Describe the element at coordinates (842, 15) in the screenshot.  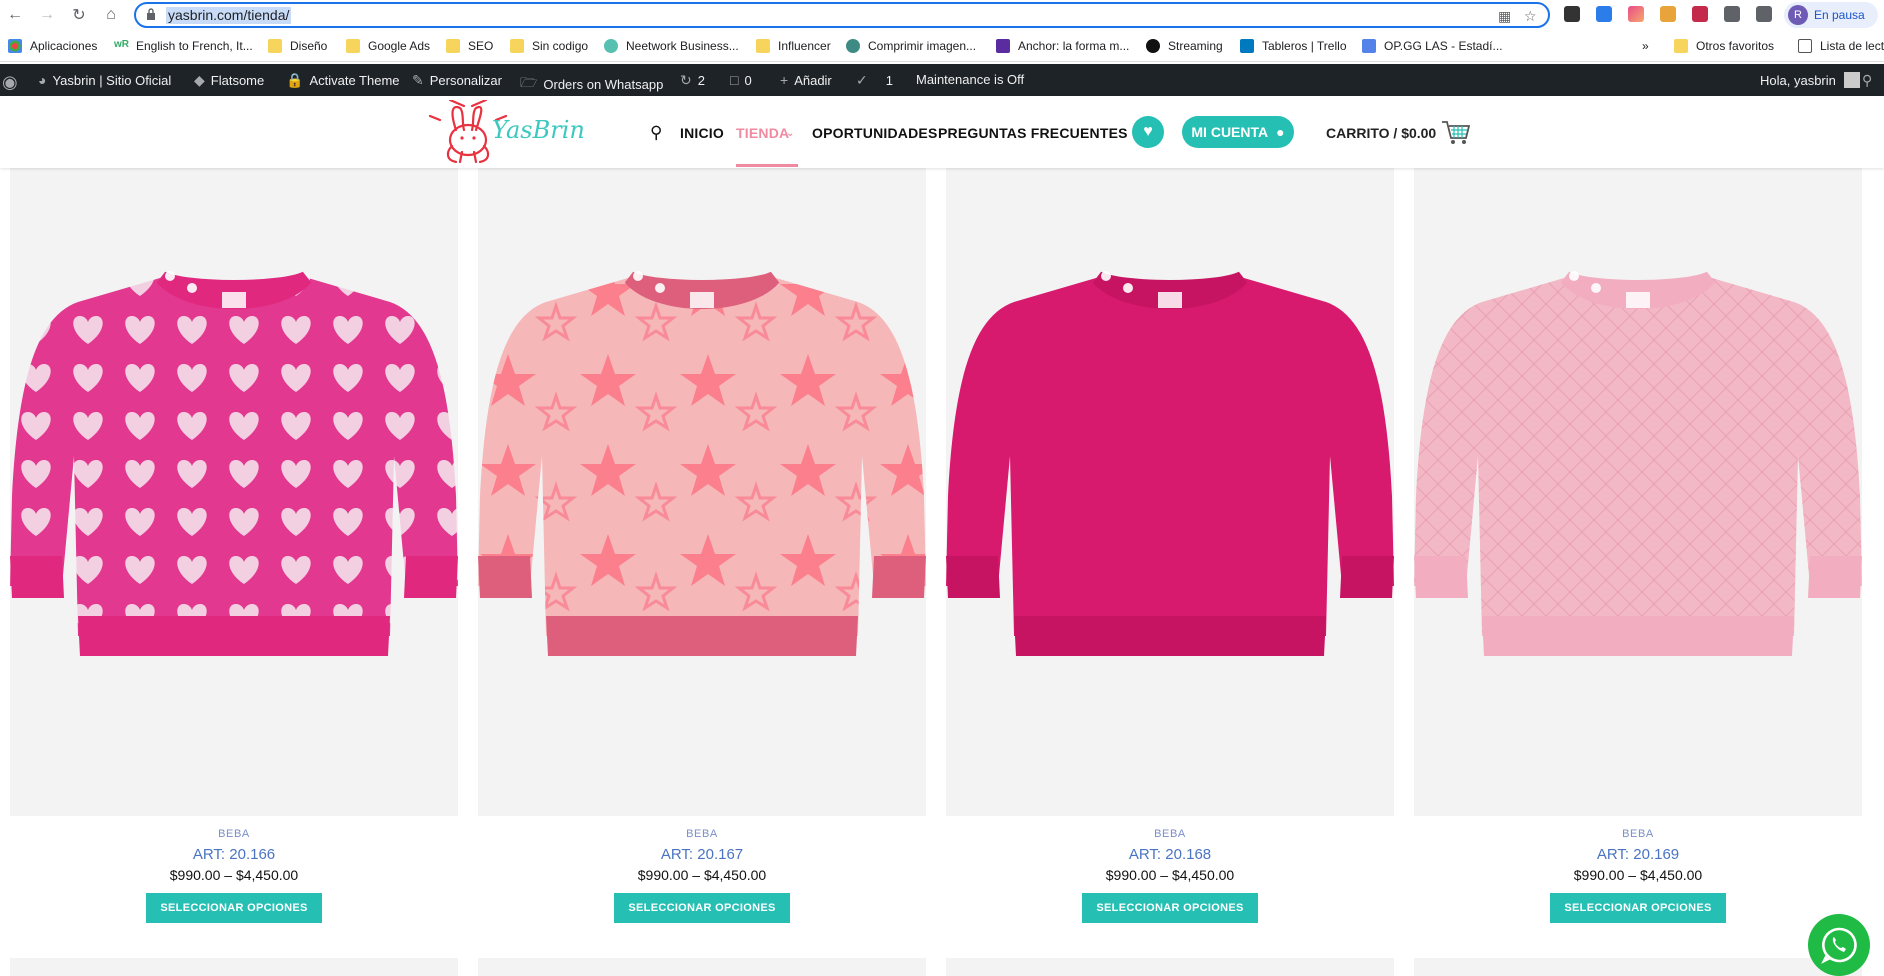
I see `address-bar: yasbrin.com/tienda/ ▦ ☆` at that location.